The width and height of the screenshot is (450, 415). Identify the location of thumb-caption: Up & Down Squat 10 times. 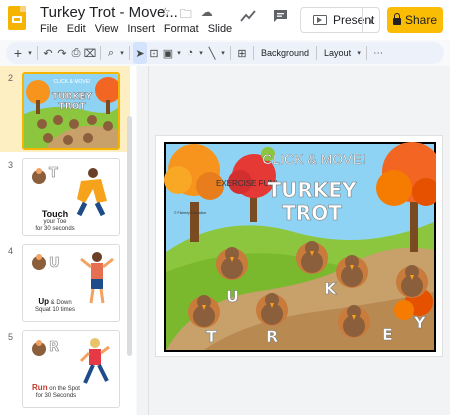
(55, 305).